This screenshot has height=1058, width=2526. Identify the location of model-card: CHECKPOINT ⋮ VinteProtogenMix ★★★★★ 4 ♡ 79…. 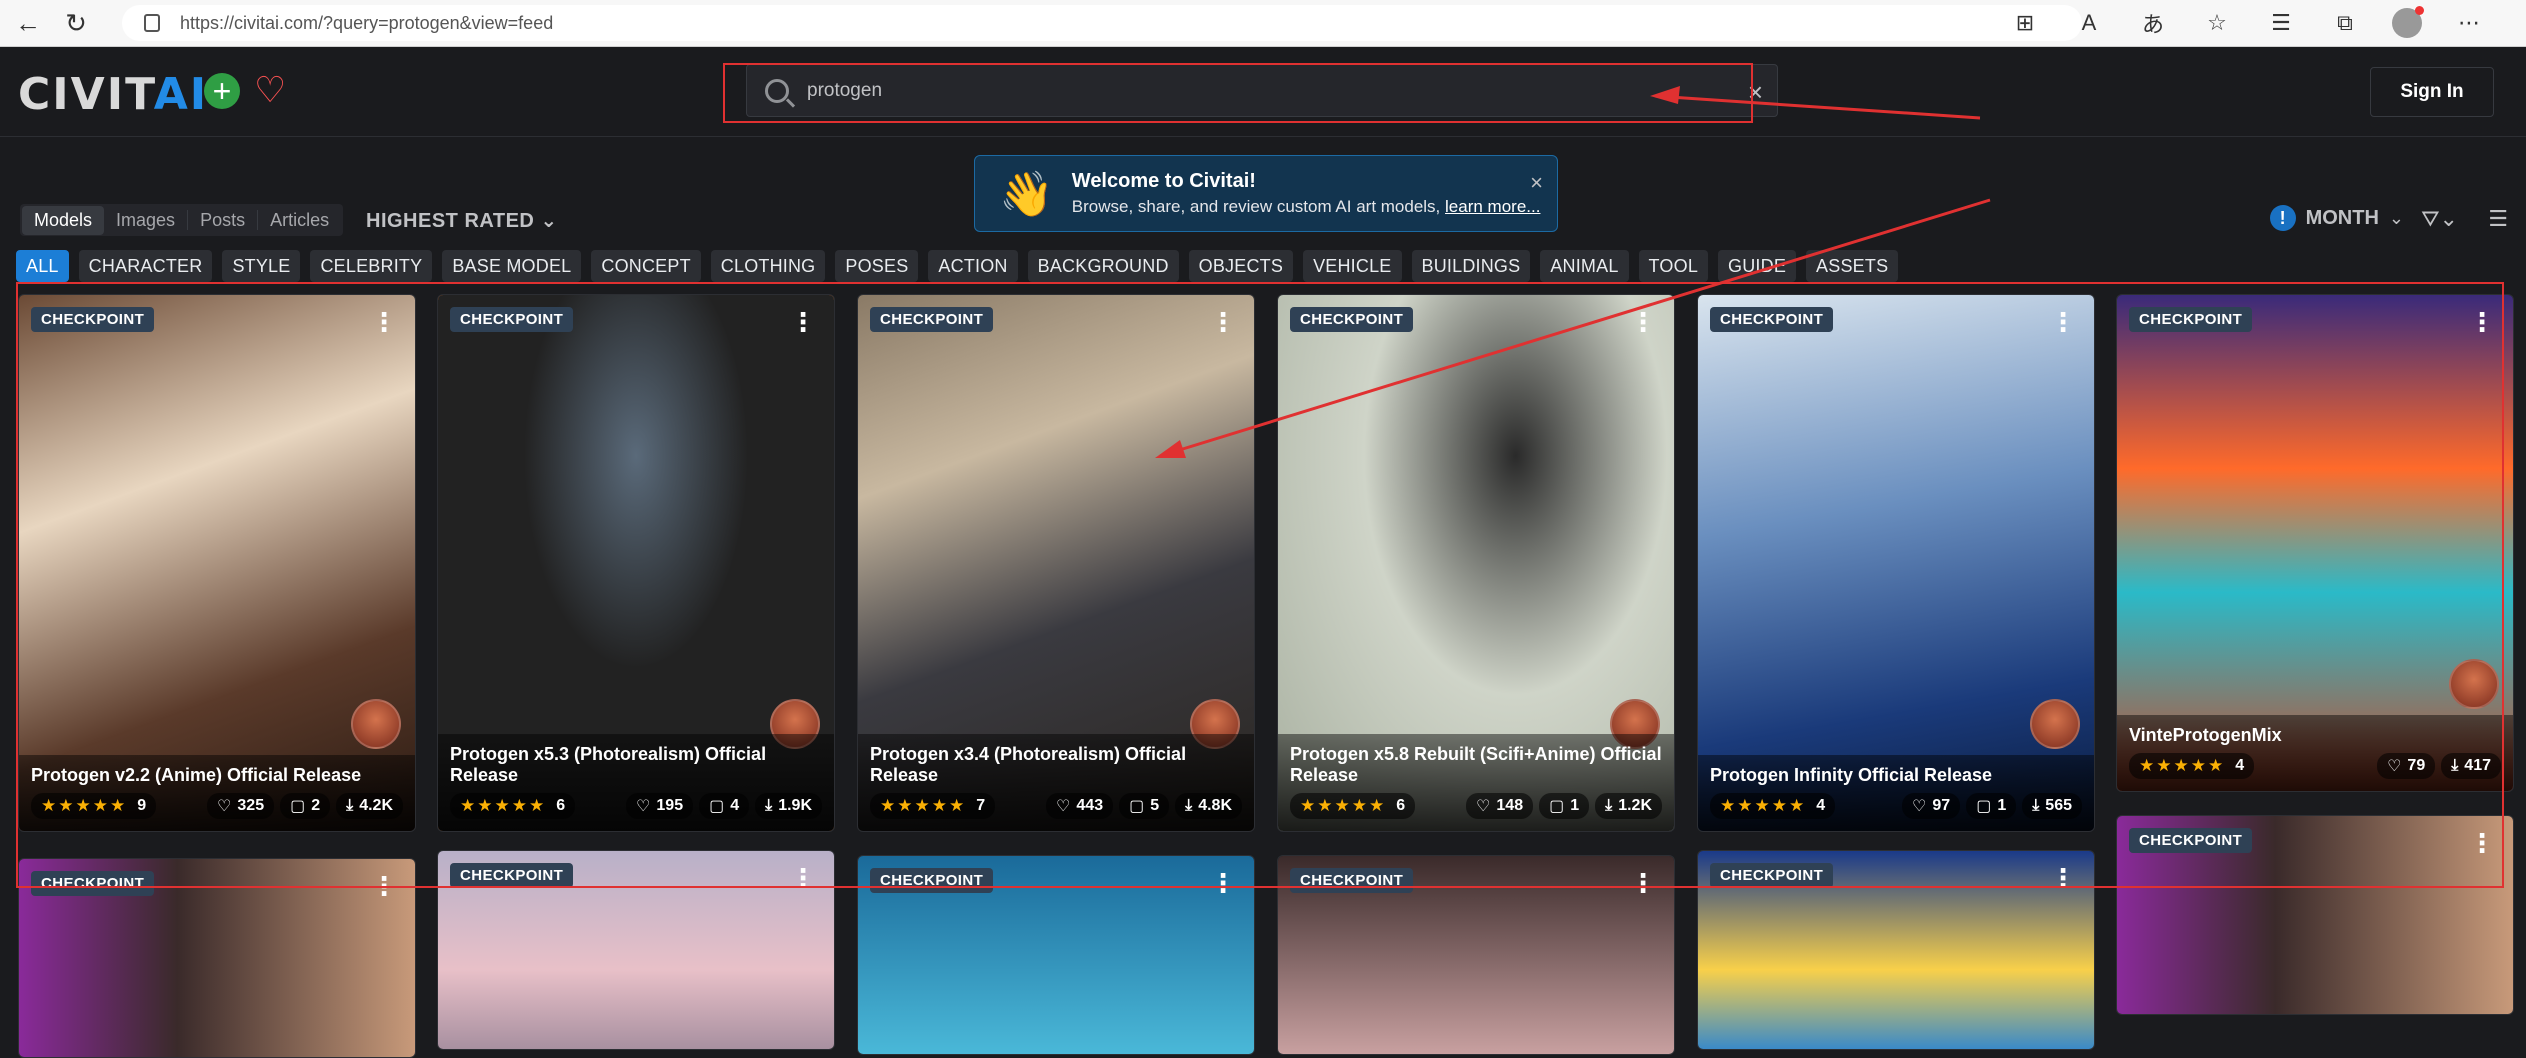
(2315, 543).